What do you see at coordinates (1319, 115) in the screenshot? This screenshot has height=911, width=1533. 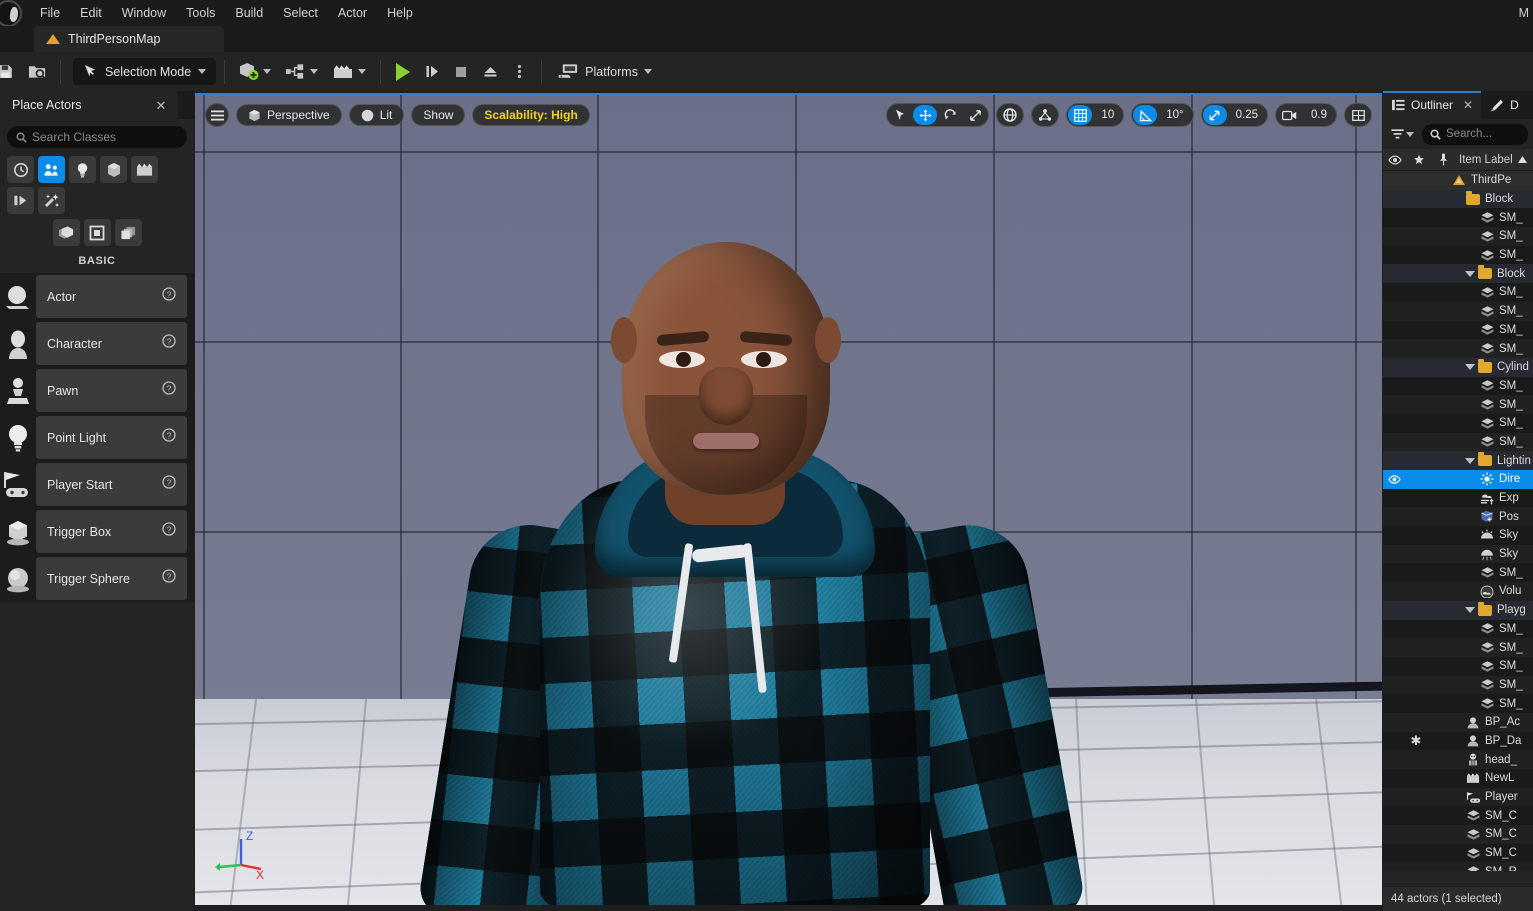 I see `camera-speed-value: 0.9` at bounding box center [1319, 115].